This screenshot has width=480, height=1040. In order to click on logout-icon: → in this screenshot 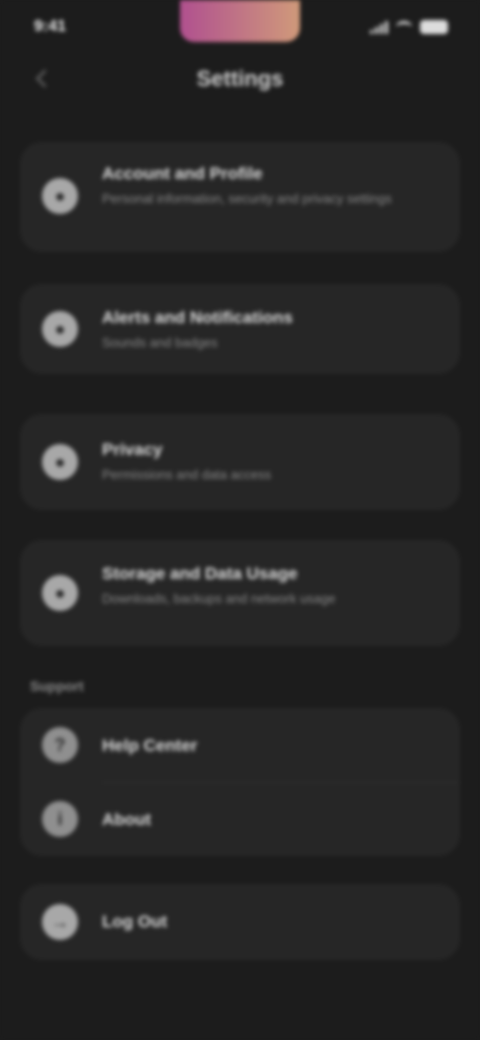, I will do `click(60, 922)`.